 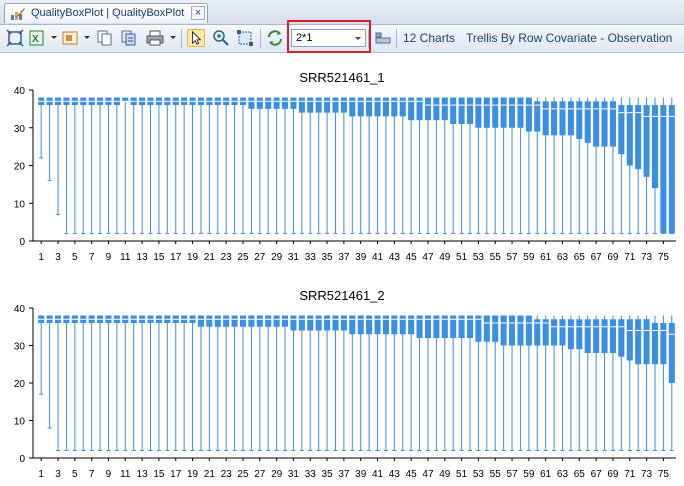 What do you see at coordinates (569, 38) in the screenshot?
I see `trellis-label: Trellis By Row Covariate - Observation` at bounding box center [569, 38].